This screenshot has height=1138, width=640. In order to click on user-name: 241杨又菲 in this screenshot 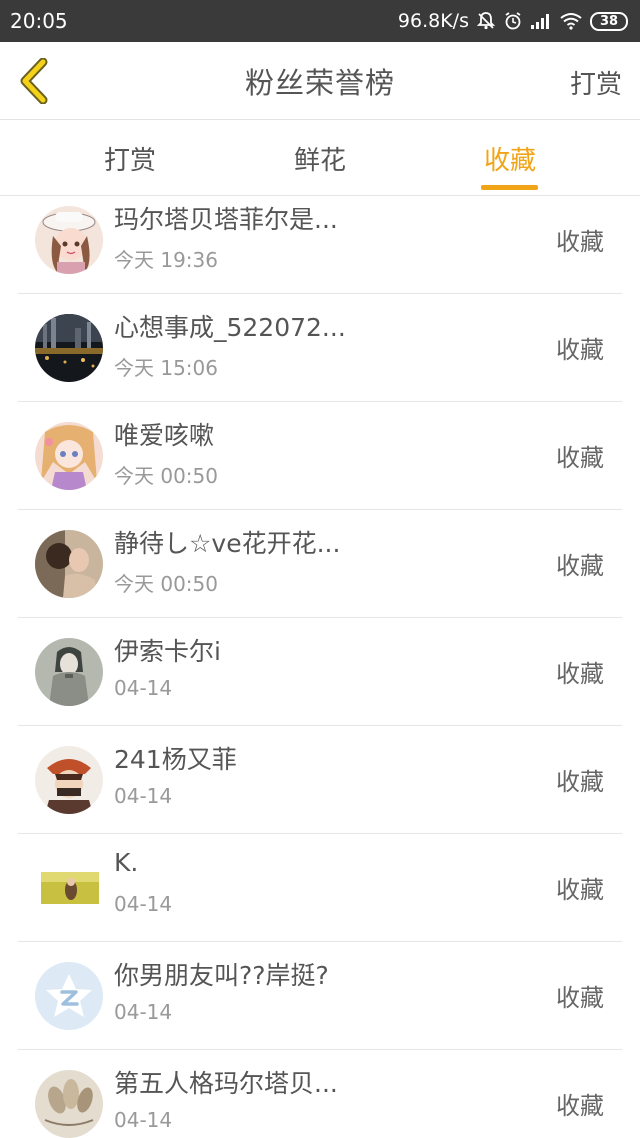, I will do `click(175, 759)`.